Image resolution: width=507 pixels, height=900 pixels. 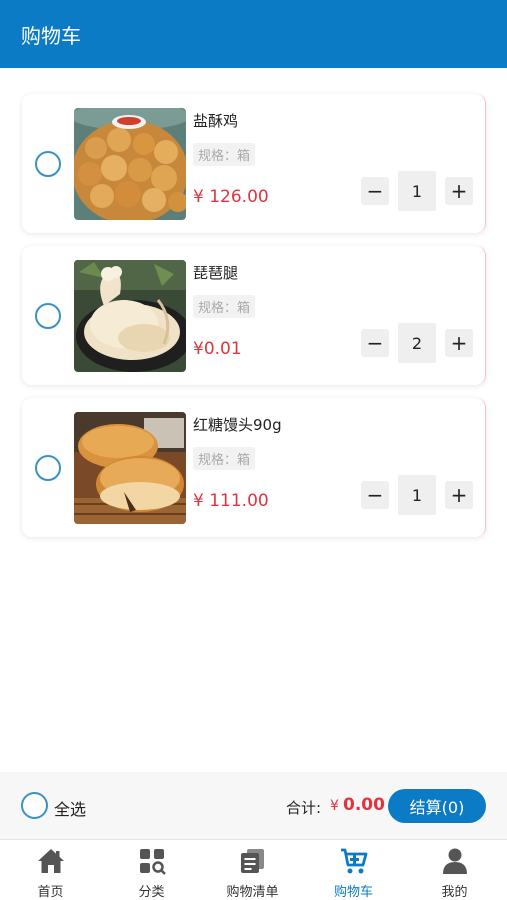 I want to click on cart-item: 红糖馒头90g 规格：箱 ¥ 111.00 − 1 +, so click(x=254, y=467).